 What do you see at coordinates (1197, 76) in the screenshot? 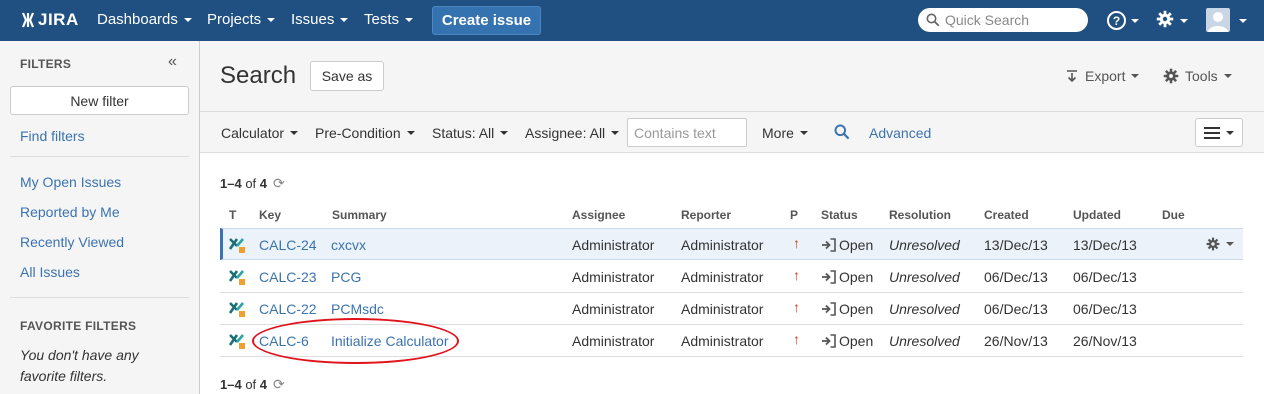
I see `tools-button: Tools` at bounding box center [1197, 76].